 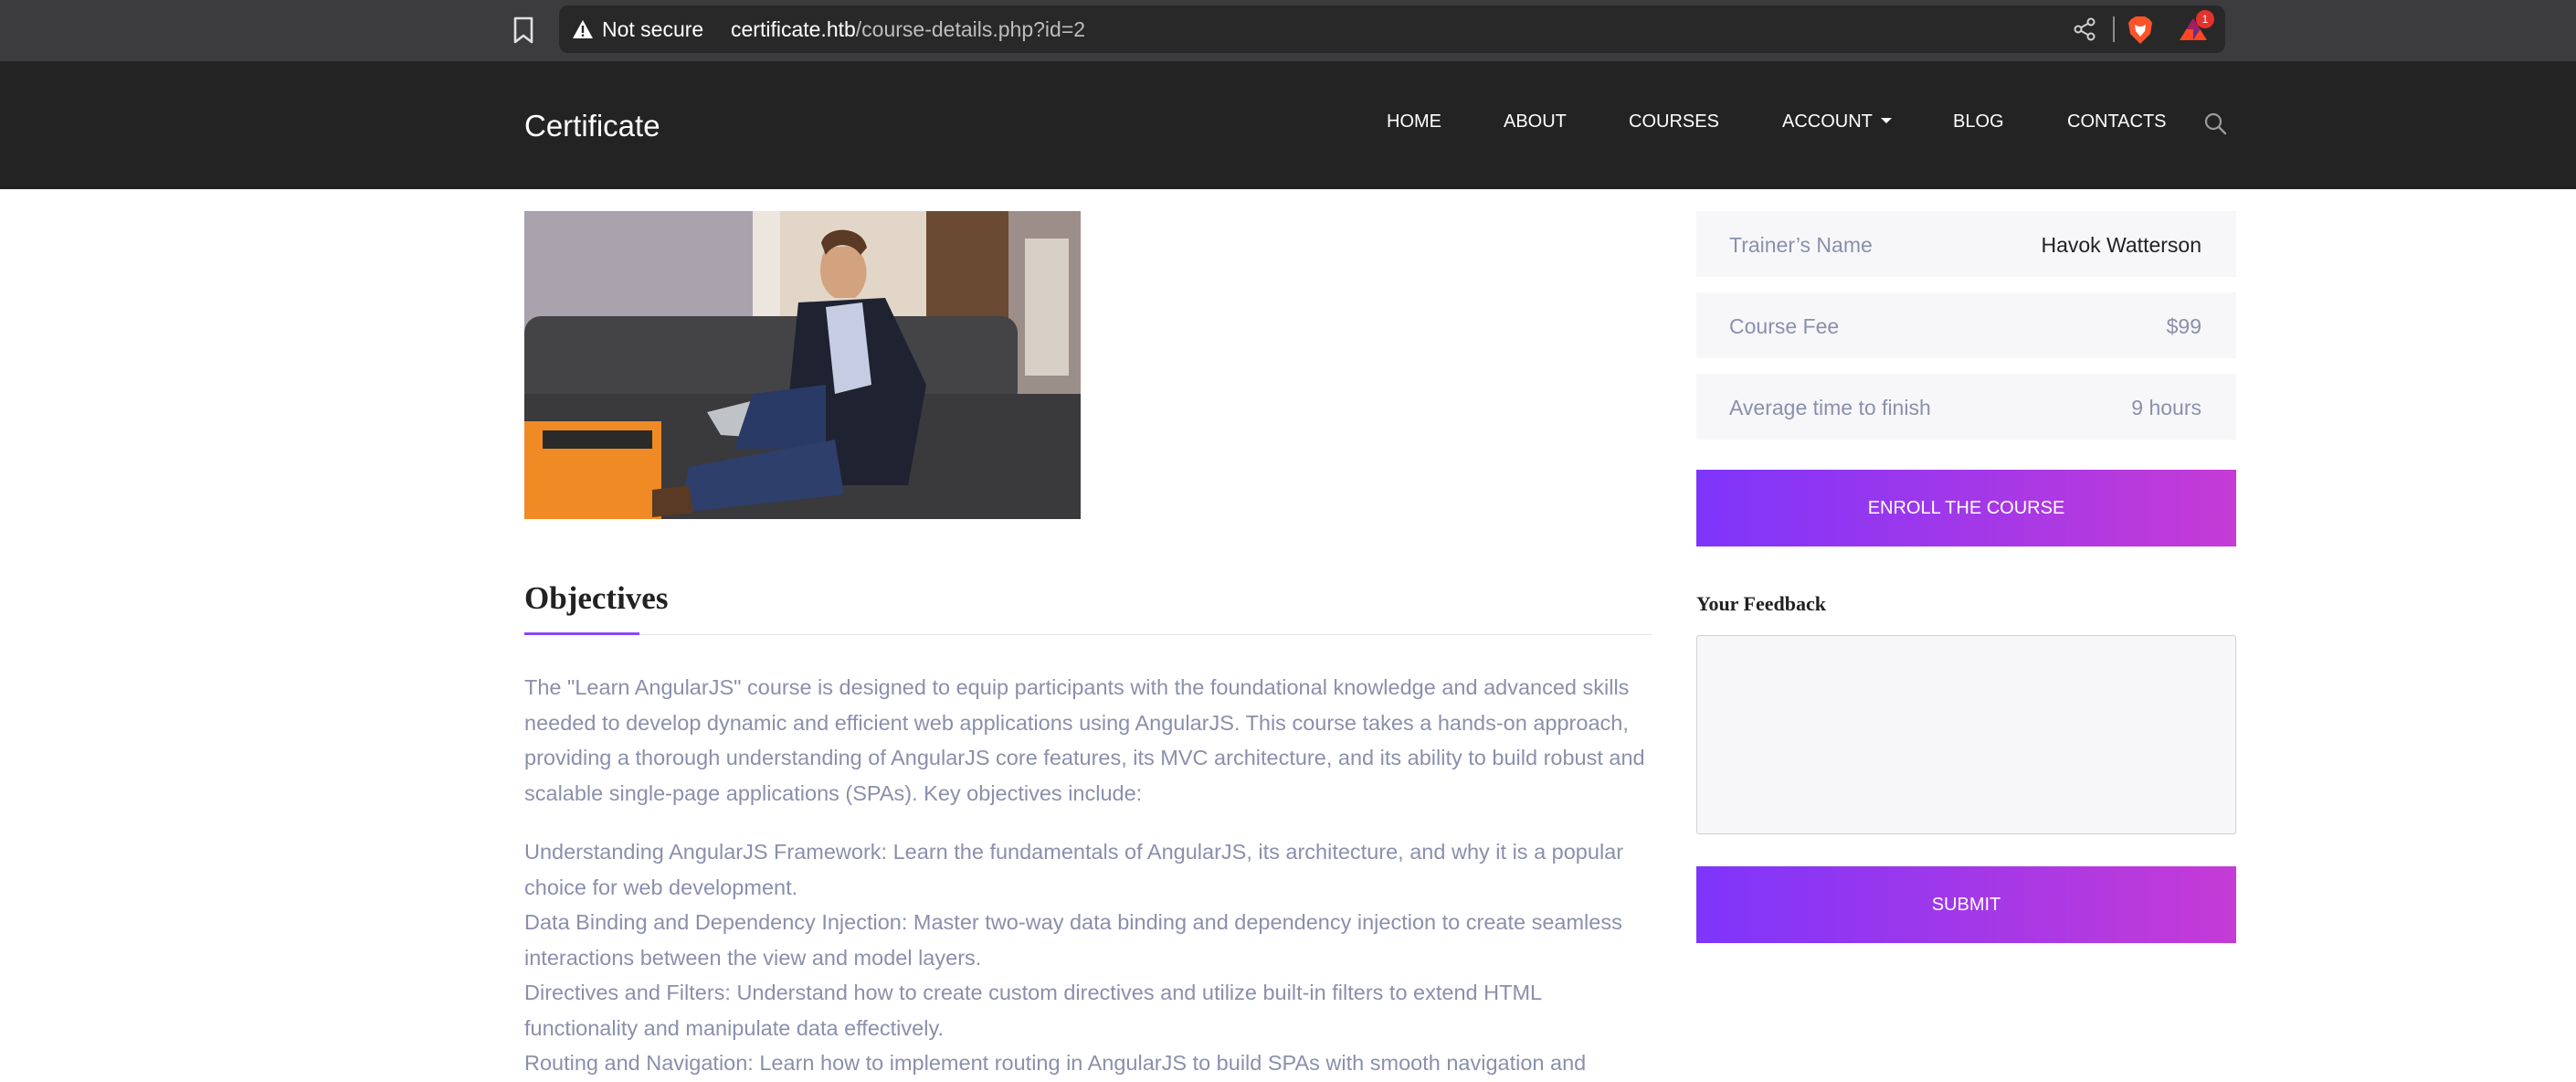 What do you see at coordinates (2215, 123) in the screenshot?
I see `search-icon` at bounding box center [2215, 123].